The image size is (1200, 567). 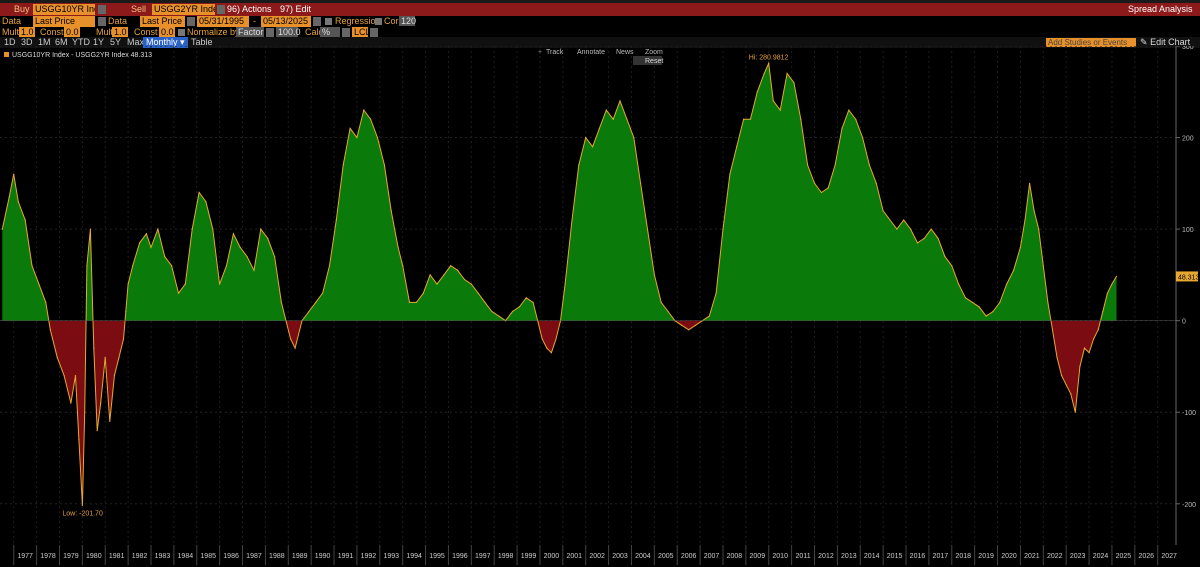 What do you see at coordinates (221, 9) in the screenshot?
I see `sell-dropdown-icon` at bounding box center [221, 9].